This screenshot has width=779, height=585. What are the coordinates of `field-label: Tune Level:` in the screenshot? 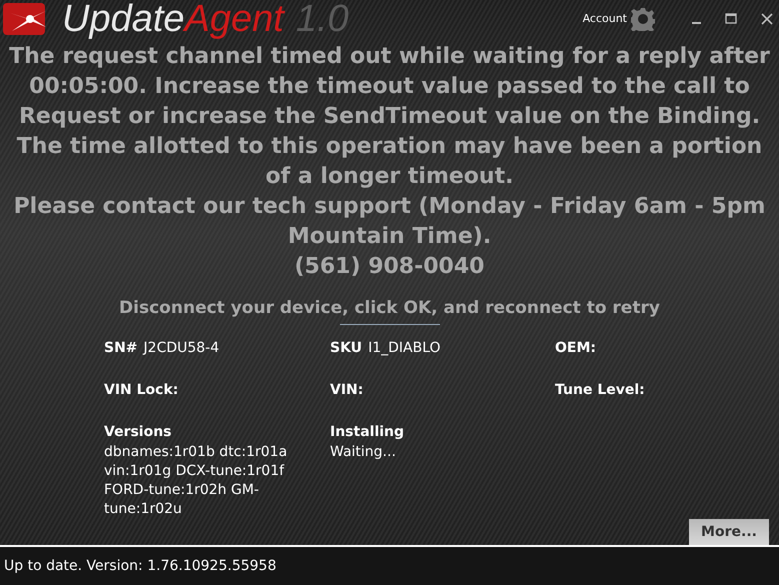 It's located at (600, 390).